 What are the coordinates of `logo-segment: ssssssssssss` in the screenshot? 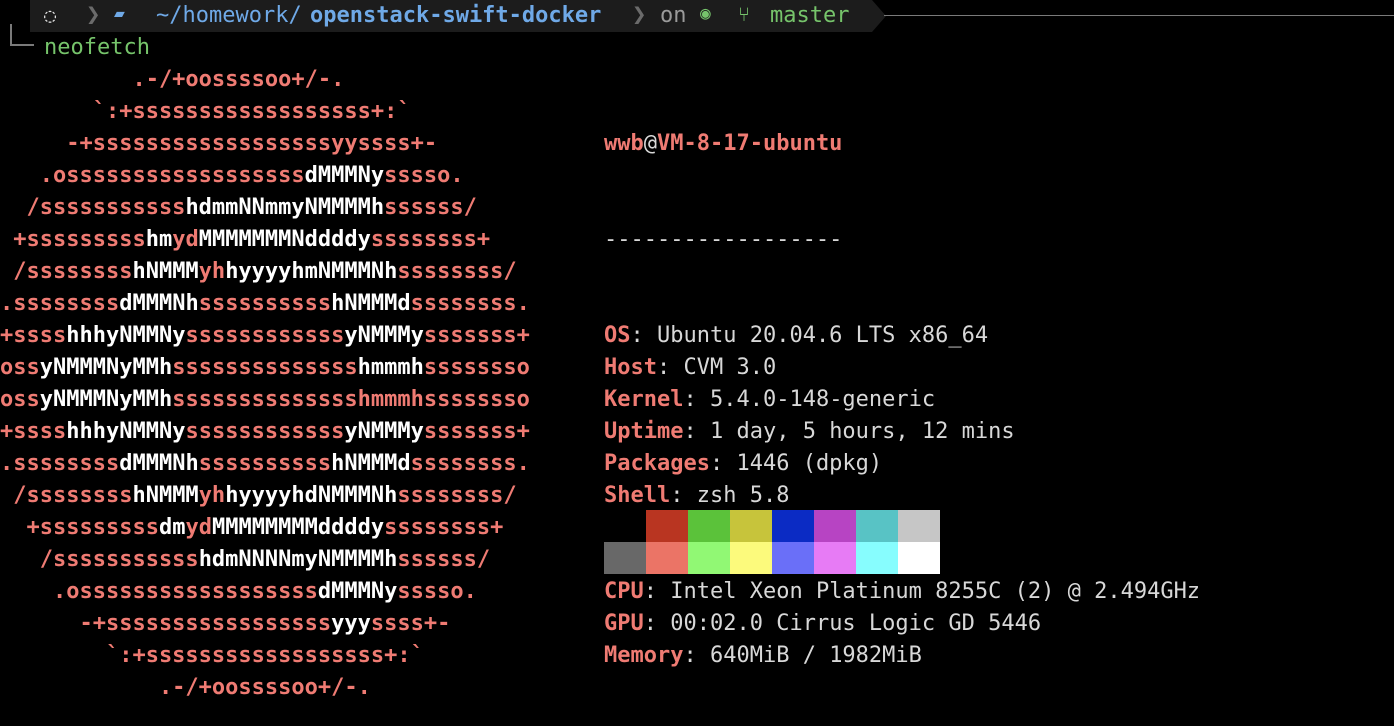 It's located at (265, 335).